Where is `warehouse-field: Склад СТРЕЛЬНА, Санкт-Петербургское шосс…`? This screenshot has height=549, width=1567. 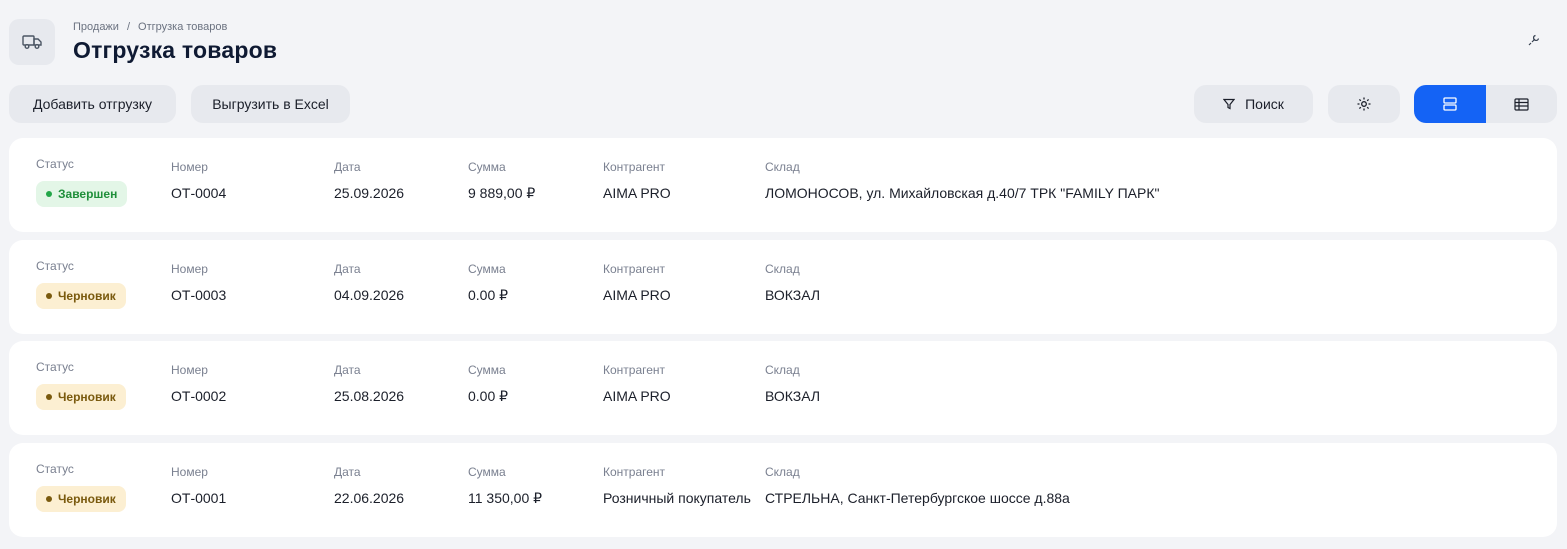 warehouse-field: Склад СТРЕЛЬНА, Санкт-Петербургское шосс… is located at coordinates (917, 485).